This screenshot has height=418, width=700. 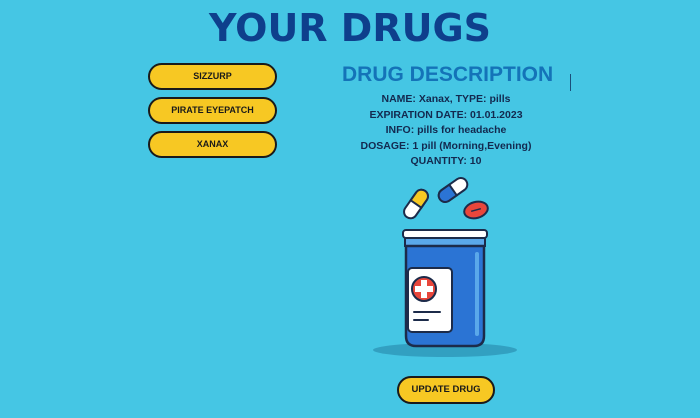 I want to click on description-info: INFO: pills for headache, so click(x=446, y=130).